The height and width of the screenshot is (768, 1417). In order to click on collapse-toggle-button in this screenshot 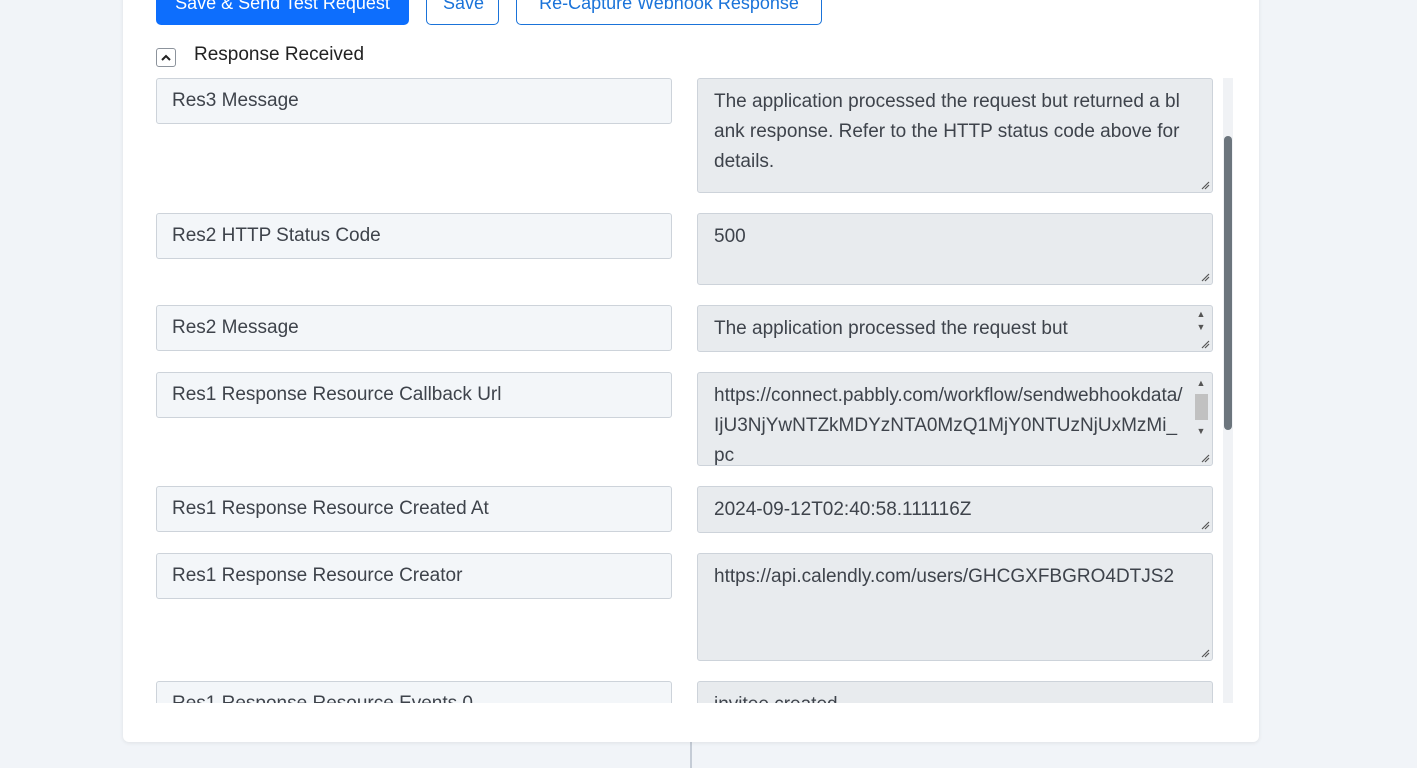, I will do `click(166, 57)`.